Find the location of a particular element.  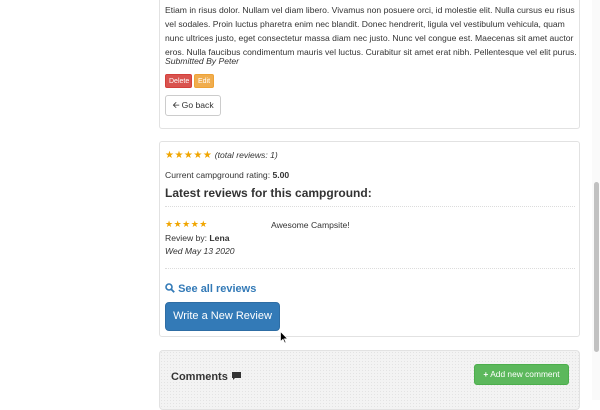

comments-title: Comments is located at coordinates (206, 377).